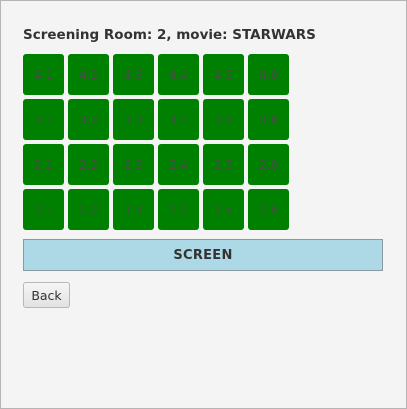 Image resolution: width=407 pixels, height=409 pixels. What do you see at coordinates (203, 255) in the screenshot?
I see `screen-bar: SCREEN` at bounding box center [203, 255].